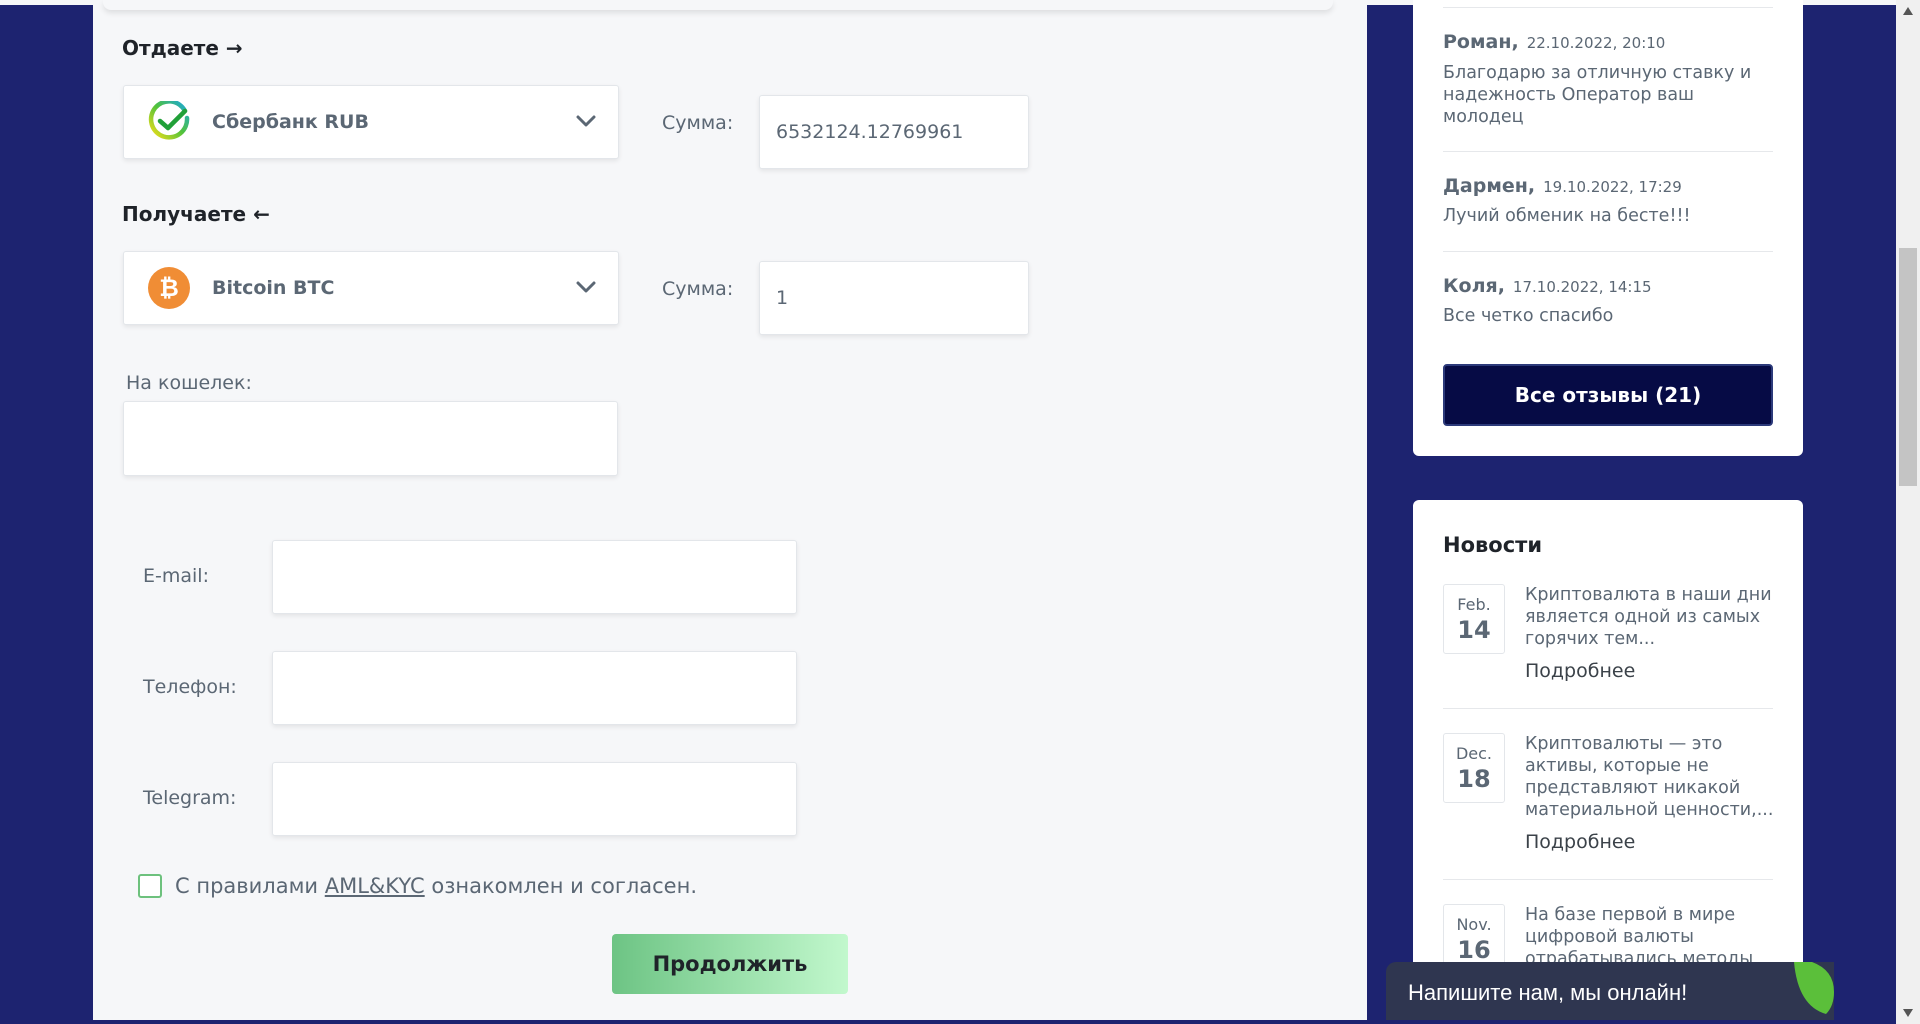 This screenshot has height=1024, width=1920. Describe the element at coordinates (176, 576) in the screenshot. I see `email-label: E-mail:` at that location.